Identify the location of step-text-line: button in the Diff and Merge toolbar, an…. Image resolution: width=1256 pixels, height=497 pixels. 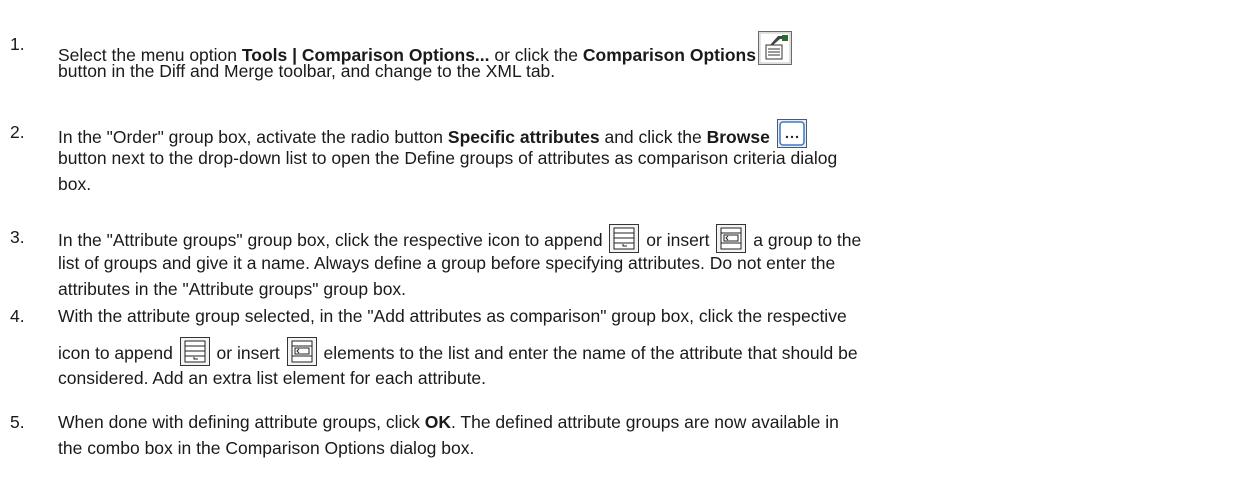
(307, 71).